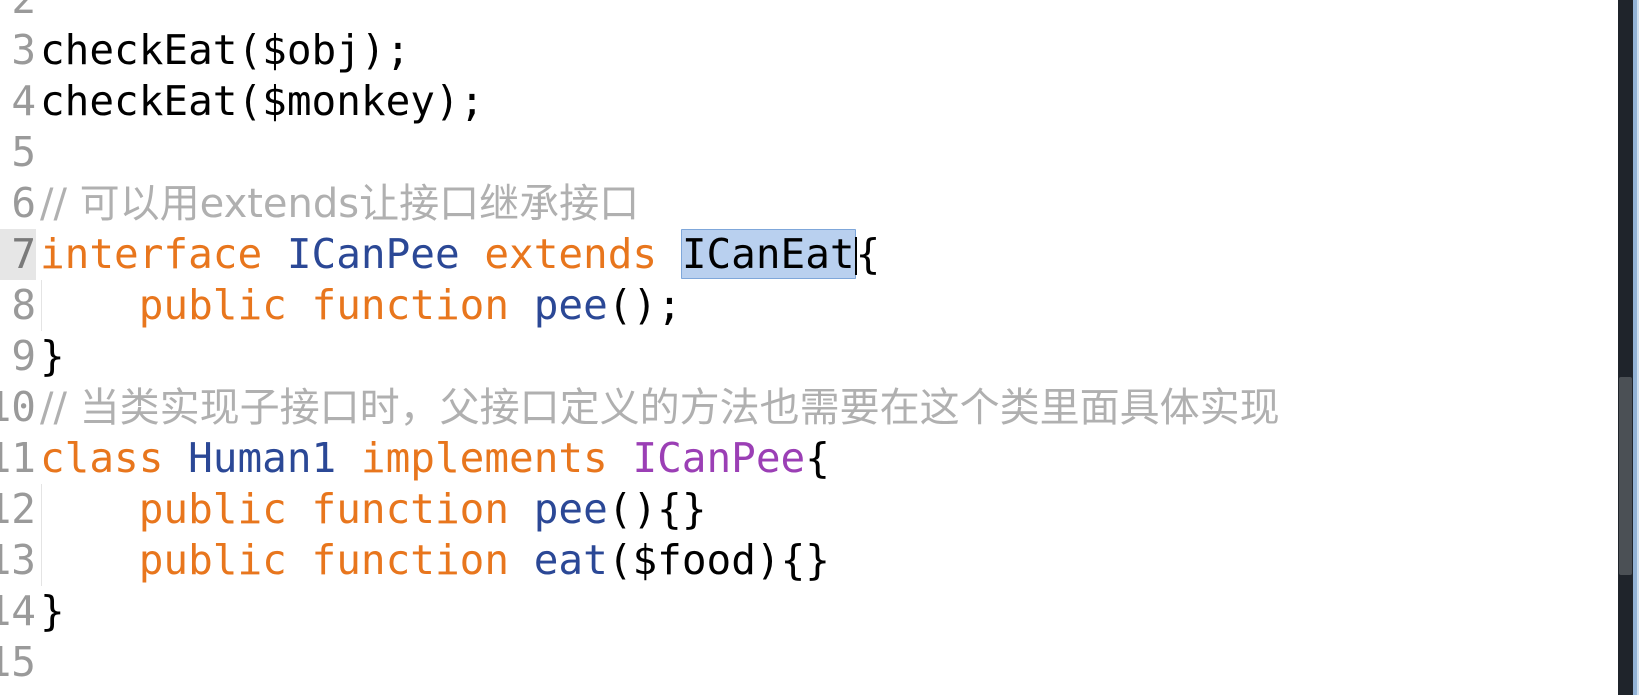  I want to click on line-number: 9, so click(18, 356).